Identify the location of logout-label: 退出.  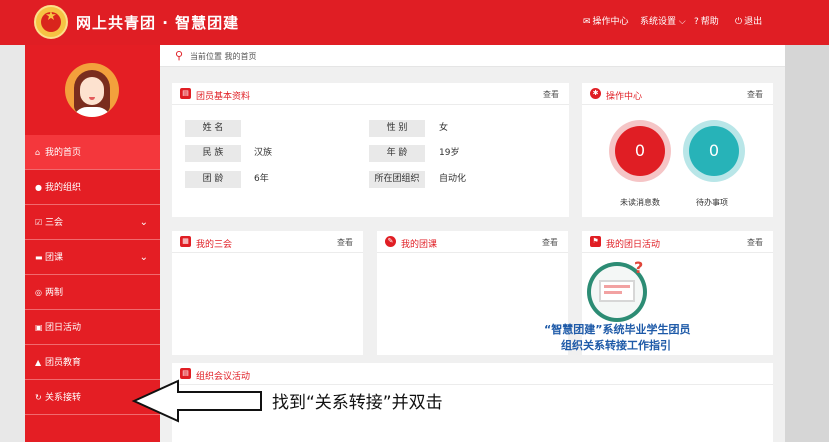
(753, 22).